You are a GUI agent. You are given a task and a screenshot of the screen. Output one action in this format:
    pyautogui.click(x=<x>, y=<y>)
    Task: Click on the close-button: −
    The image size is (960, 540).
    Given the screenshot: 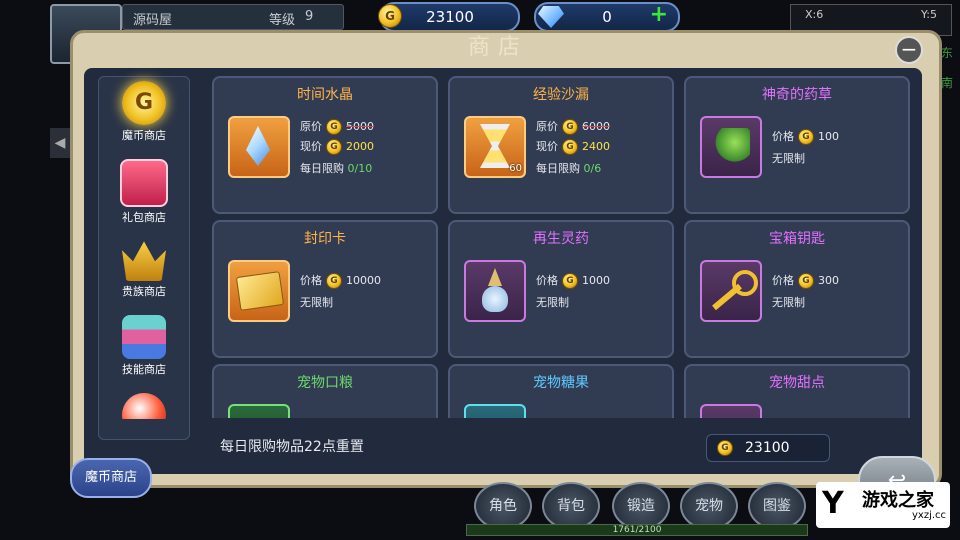 What is the action you would take?
    pyautogui.click(x=909, y=50)
    